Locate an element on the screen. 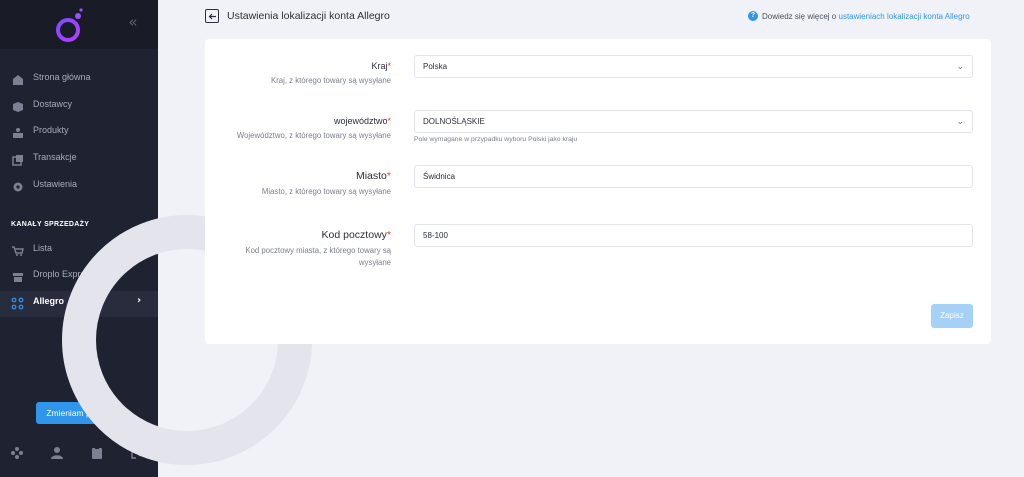 The image size is (1024, 477). arrow-left-icon is located at coordinates (212, 16).